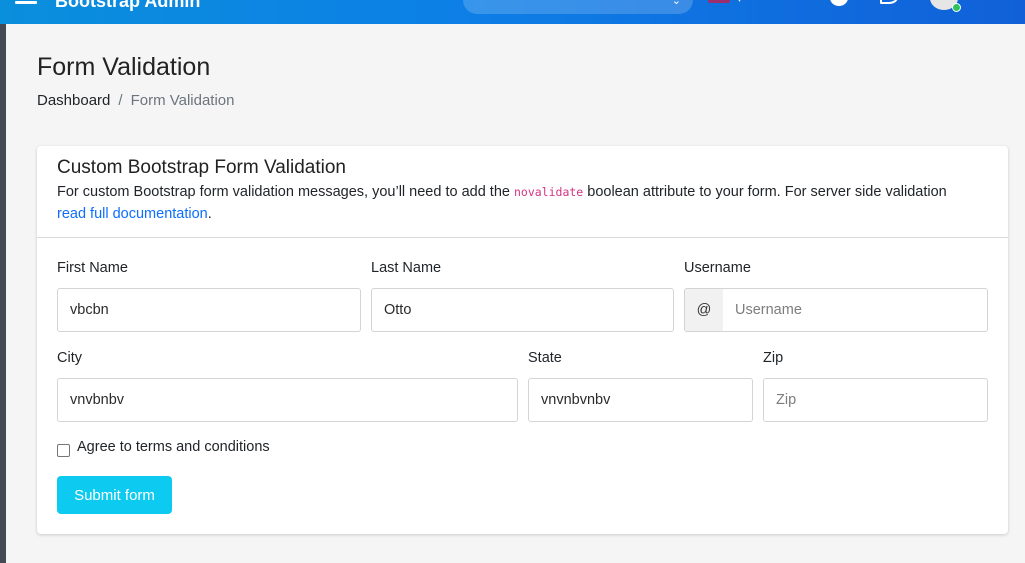 The width and height of the screenshot is (1025, 563). I want to click on gear-icon, so click(839, 3).